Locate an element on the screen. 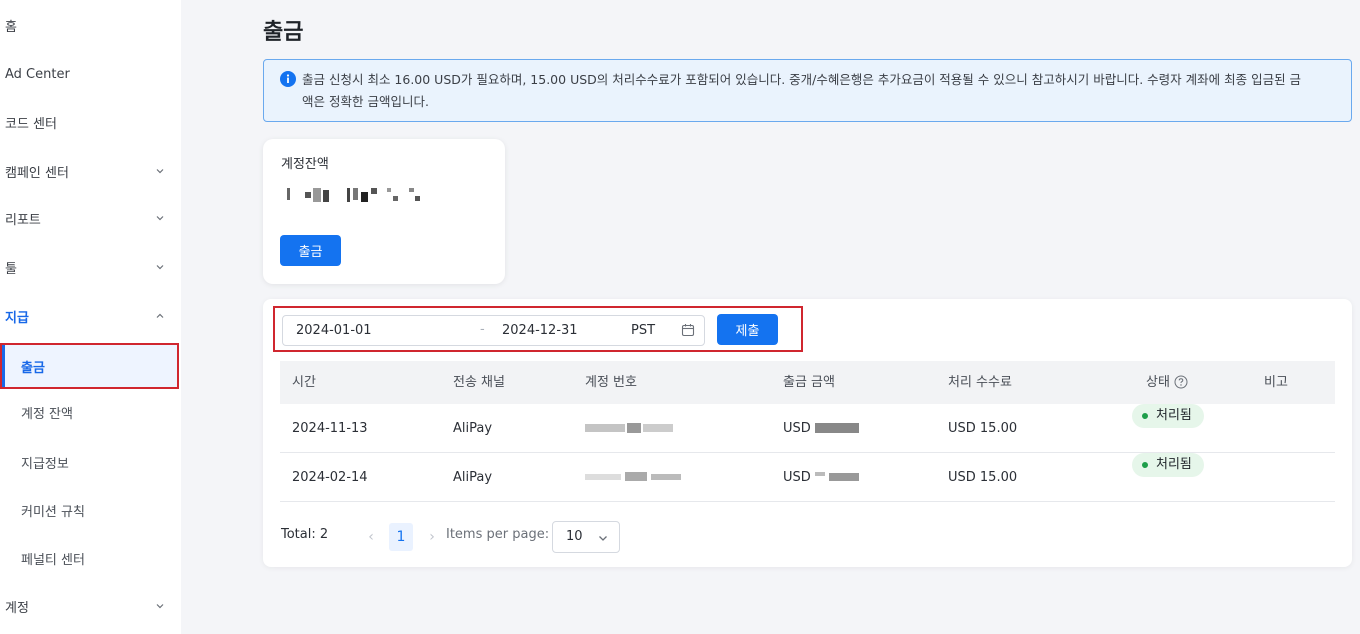 The width and height of the screenshot is (1360, 634). sidebar-item-code-center: 코드 센터 is located at coordinates (90, 122).